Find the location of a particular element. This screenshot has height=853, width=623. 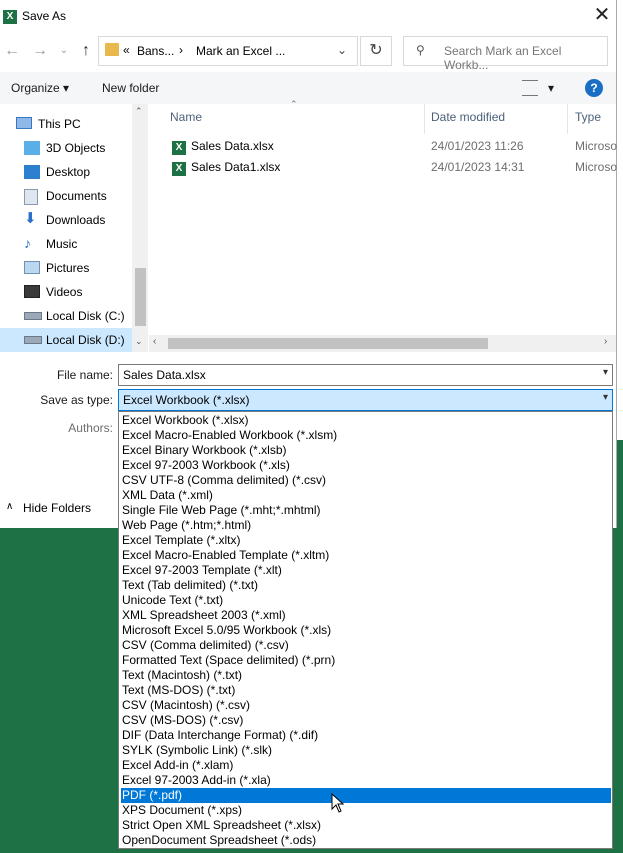

nav-item-3d-objects: 3D Objects is located at coordinates (66, 148).